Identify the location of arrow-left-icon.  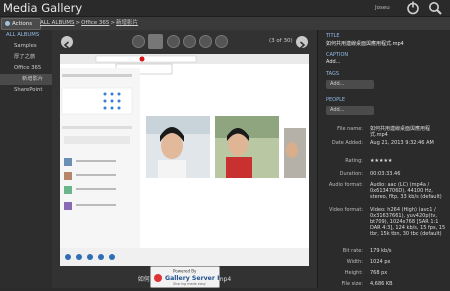
(66, 45).